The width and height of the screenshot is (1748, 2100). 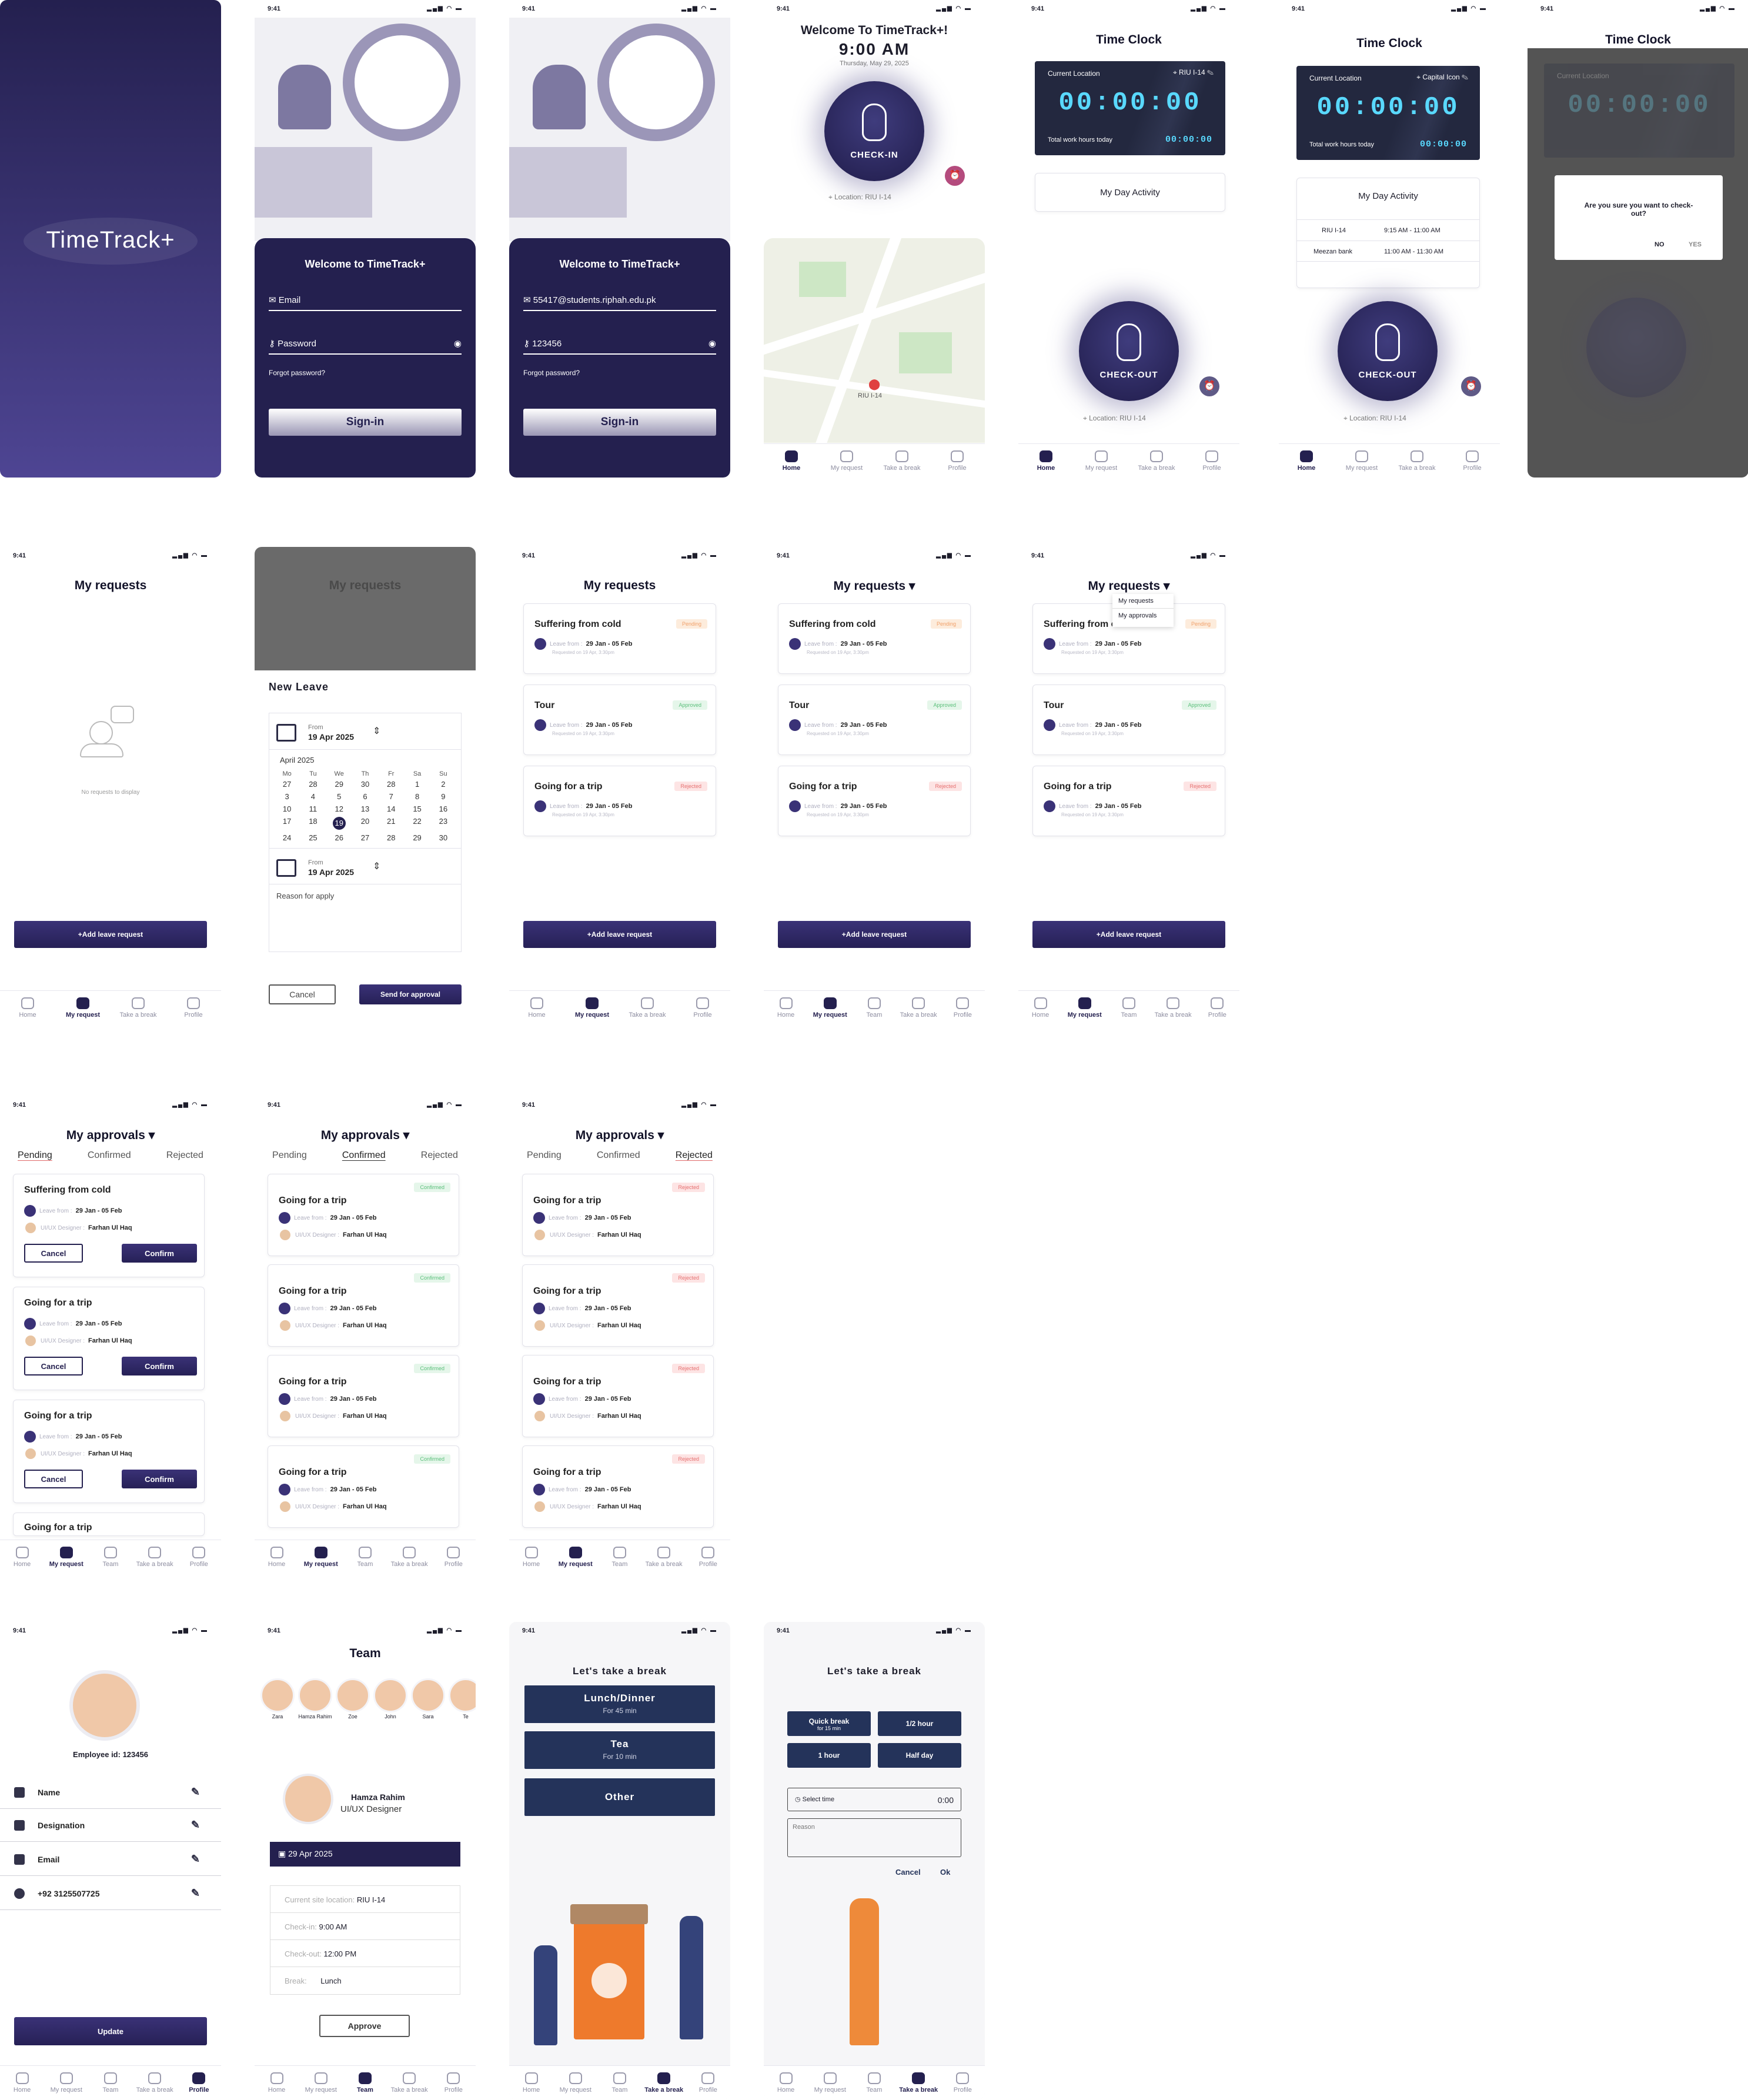 I want to click on cancel-link: Cancel, so click(x=908, y=1872).